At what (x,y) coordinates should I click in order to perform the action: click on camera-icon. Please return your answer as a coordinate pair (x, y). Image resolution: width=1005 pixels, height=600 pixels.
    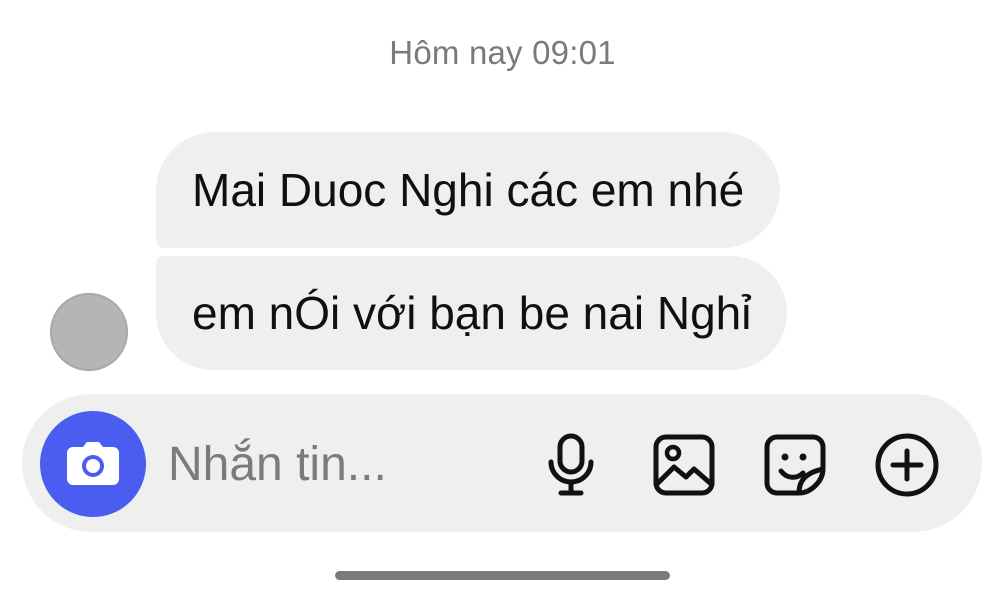
    Looking at the image, I should click on (93, 463).